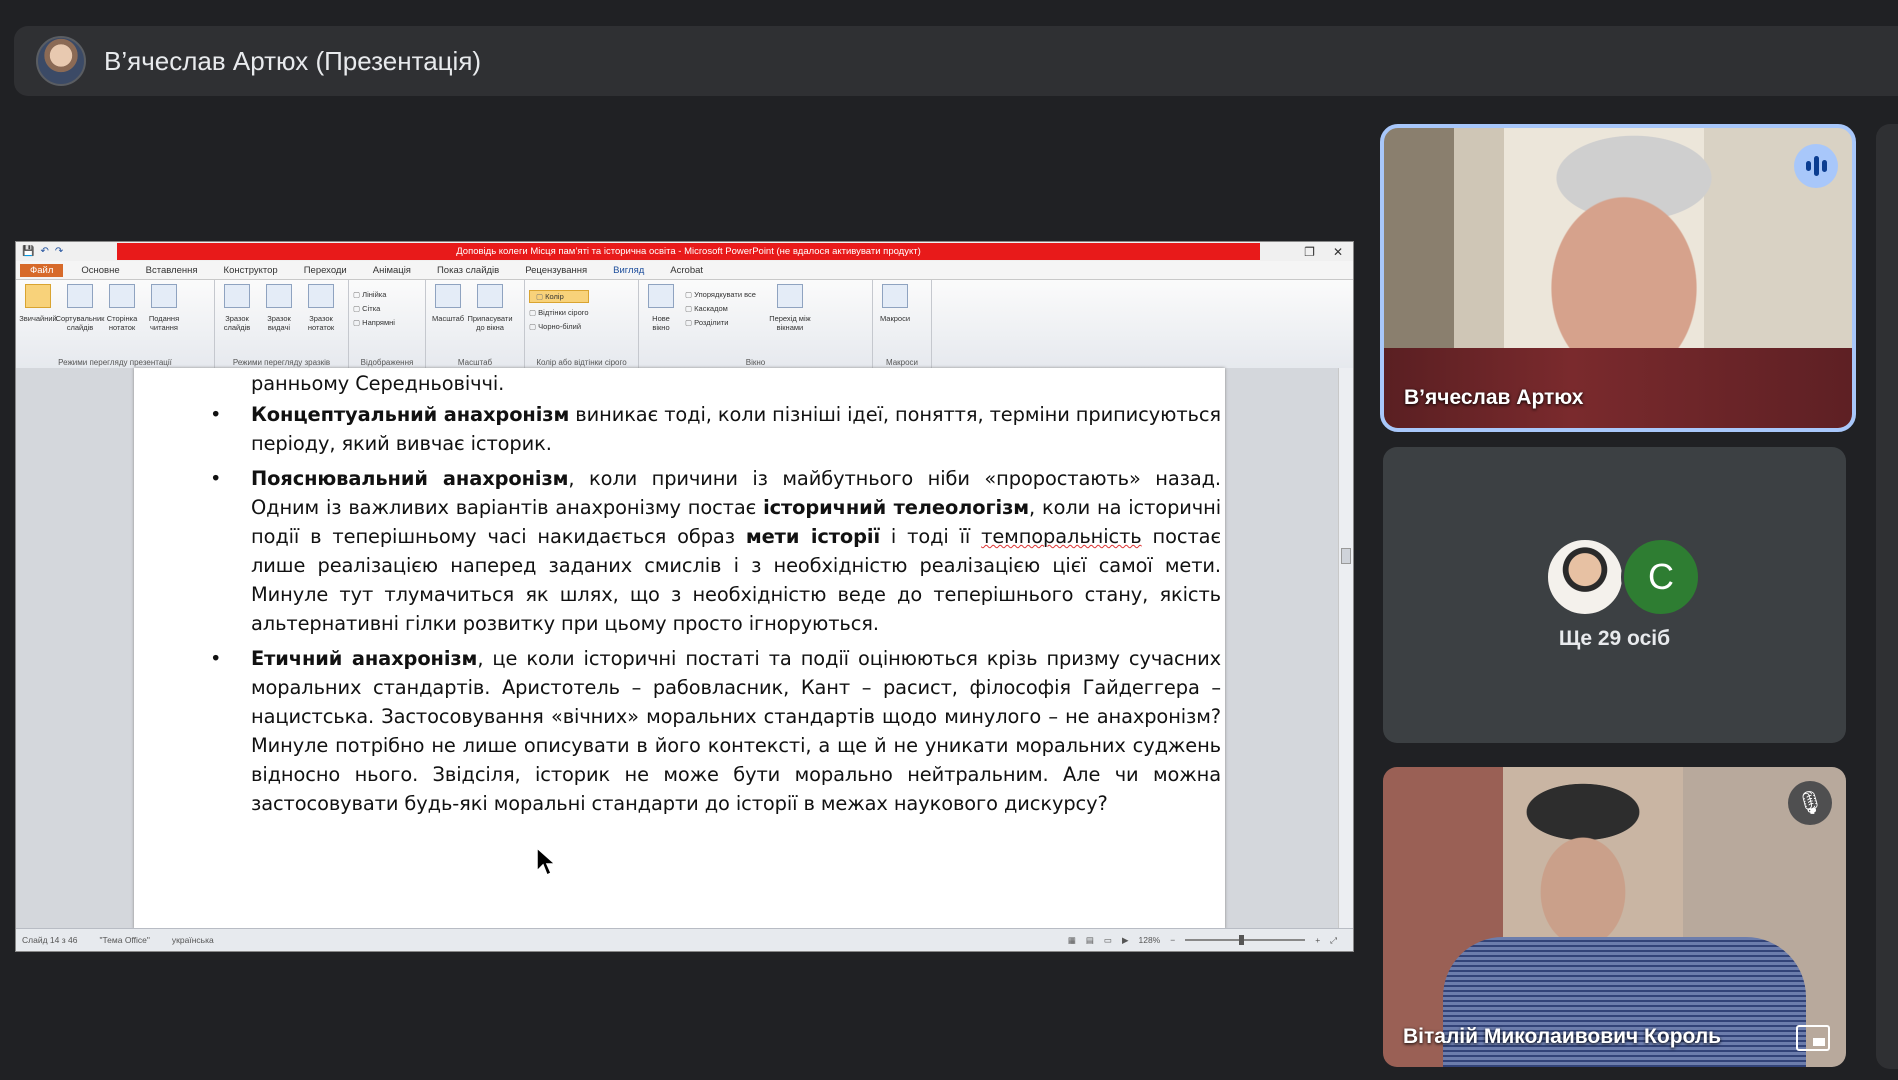 The image size is (1898, 1080). Describe the element at coordinates (790, 326) in the screenshot. I see `switch-windows-button: Перехід між вікнами` at that location.